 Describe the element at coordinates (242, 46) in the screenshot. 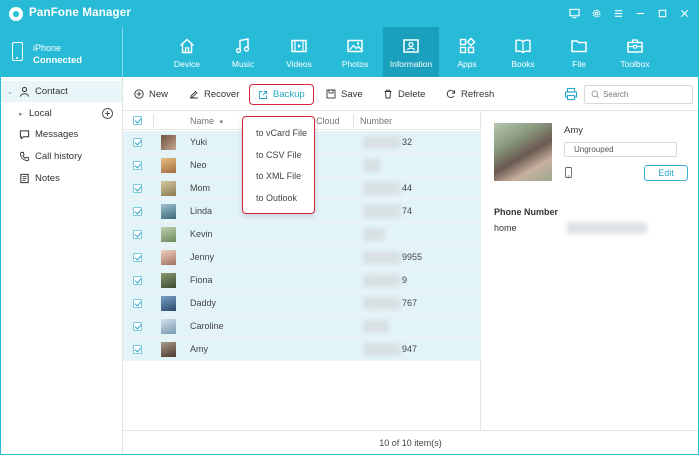

I see `music-icon` at that location.